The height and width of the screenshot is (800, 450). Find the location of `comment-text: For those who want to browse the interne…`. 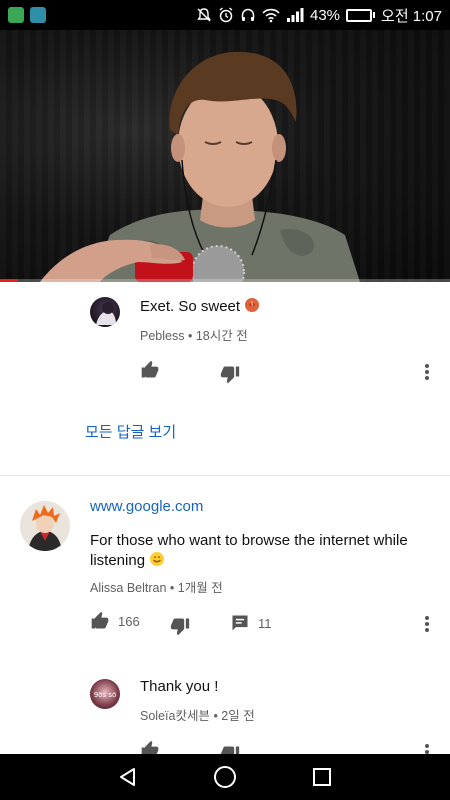

comment-text: For those who want to browse the interne… is located at coordinates (249, 550).